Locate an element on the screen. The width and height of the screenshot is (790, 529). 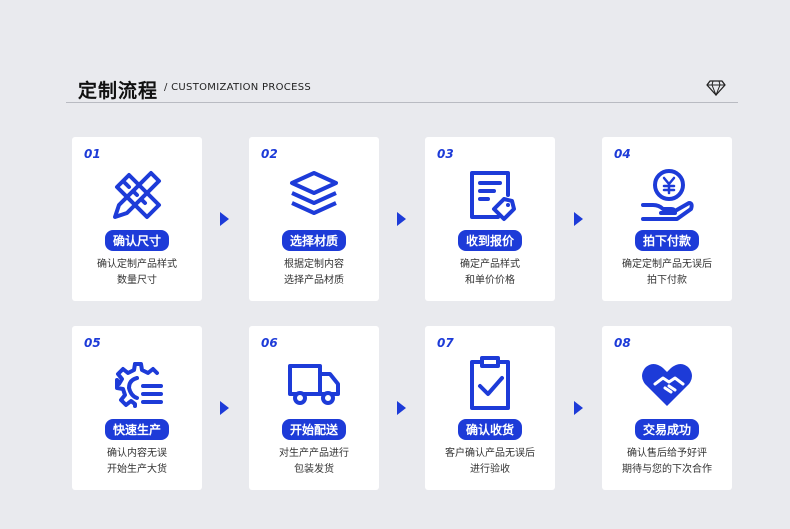
section-header: 定制流程 / CUSTOMIZATION PROCESS is located at coordinates (408, 90).